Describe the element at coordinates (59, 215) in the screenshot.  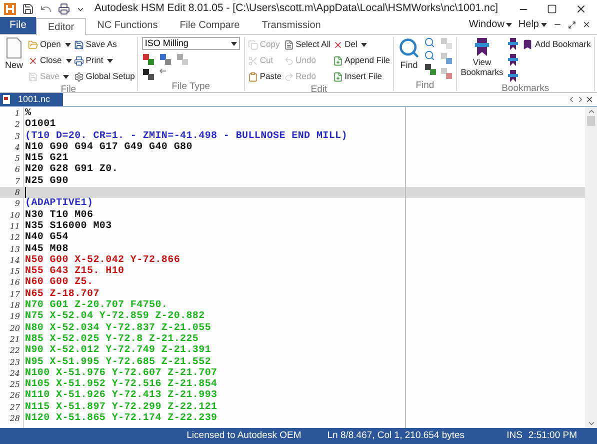
I see `code-text: N30 T10 M06` at that location.